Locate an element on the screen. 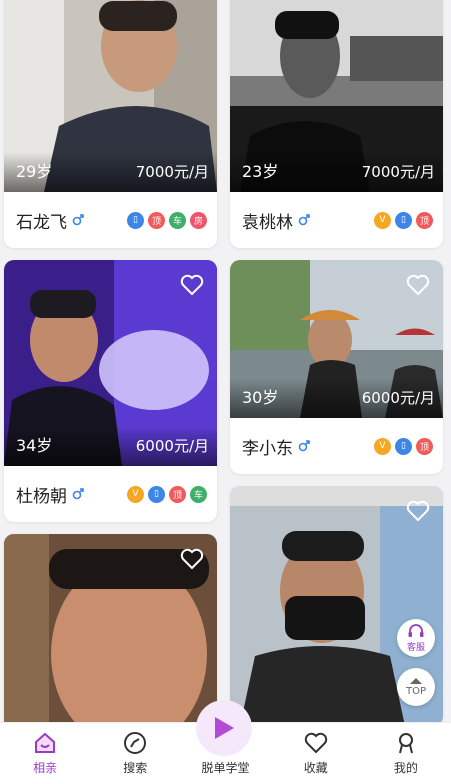 The image size is (451, 784). profile-info: 石龙飞 ▯ 顶 车 房 is located at coordinates (110, 220).